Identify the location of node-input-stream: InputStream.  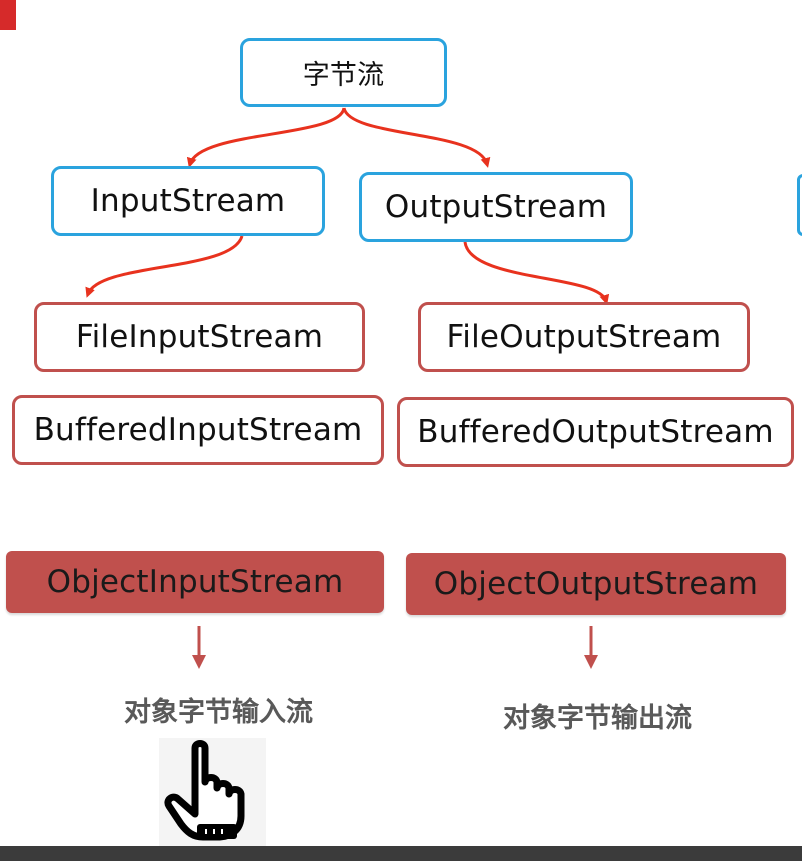
(188, 201).